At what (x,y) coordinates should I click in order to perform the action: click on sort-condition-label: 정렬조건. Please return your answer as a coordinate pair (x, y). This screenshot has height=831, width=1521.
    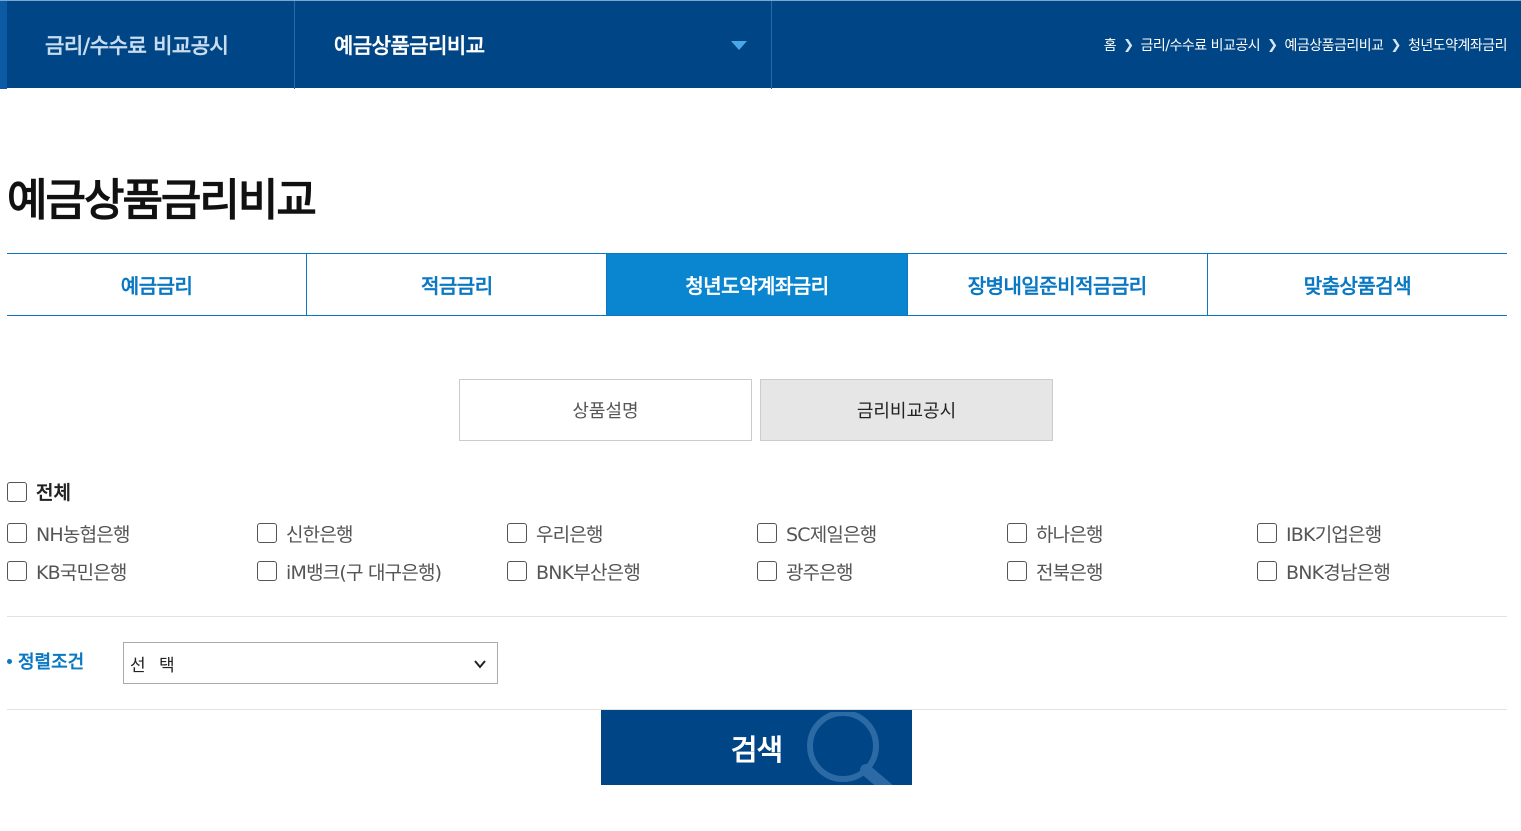
    Looking at the image, I should click on (45, 661).